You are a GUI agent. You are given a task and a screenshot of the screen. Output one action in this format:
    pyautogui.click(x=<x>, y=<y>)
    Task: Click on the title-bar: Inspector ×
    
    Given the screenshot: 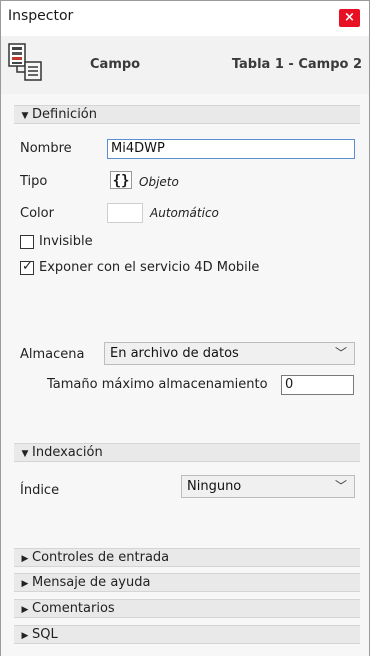 What is the action you would take?
    pyautogui.click(x=185, y=18)
    